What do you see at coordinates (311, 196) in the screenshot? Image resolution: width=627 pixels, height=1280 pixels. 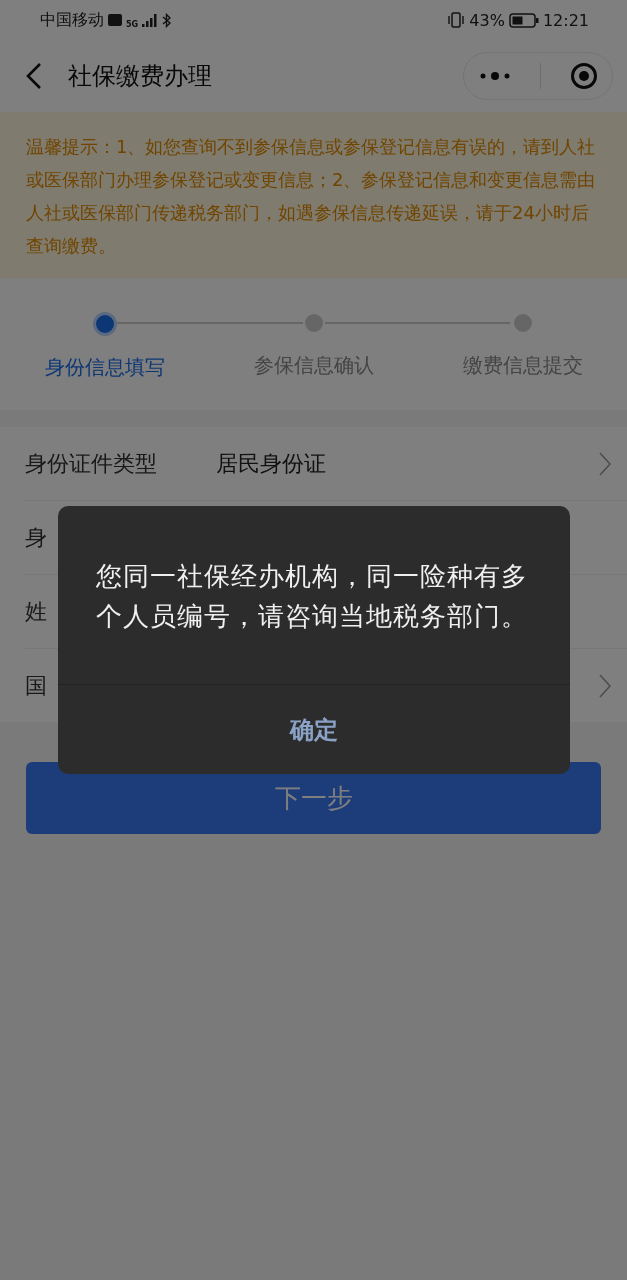 I see `notice-text: 温馨提示：1、如您查询不到参保信息或参保登记信息有误的，请到人社或医保部门办理参保登记或变更信息；2、参保登记信息和变更信息需由人社或医保部门传递税务部门，如遇参保信息传递延误，请于24小时后查询缴费。` at bounding box center [311, 196].